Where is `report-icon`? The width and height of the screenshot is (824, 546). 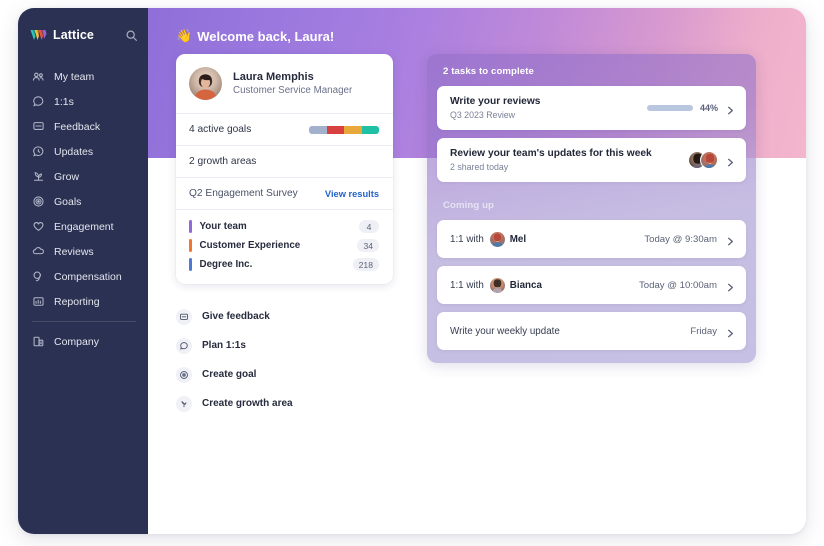 report-icon is located at coordinates (38, 301).